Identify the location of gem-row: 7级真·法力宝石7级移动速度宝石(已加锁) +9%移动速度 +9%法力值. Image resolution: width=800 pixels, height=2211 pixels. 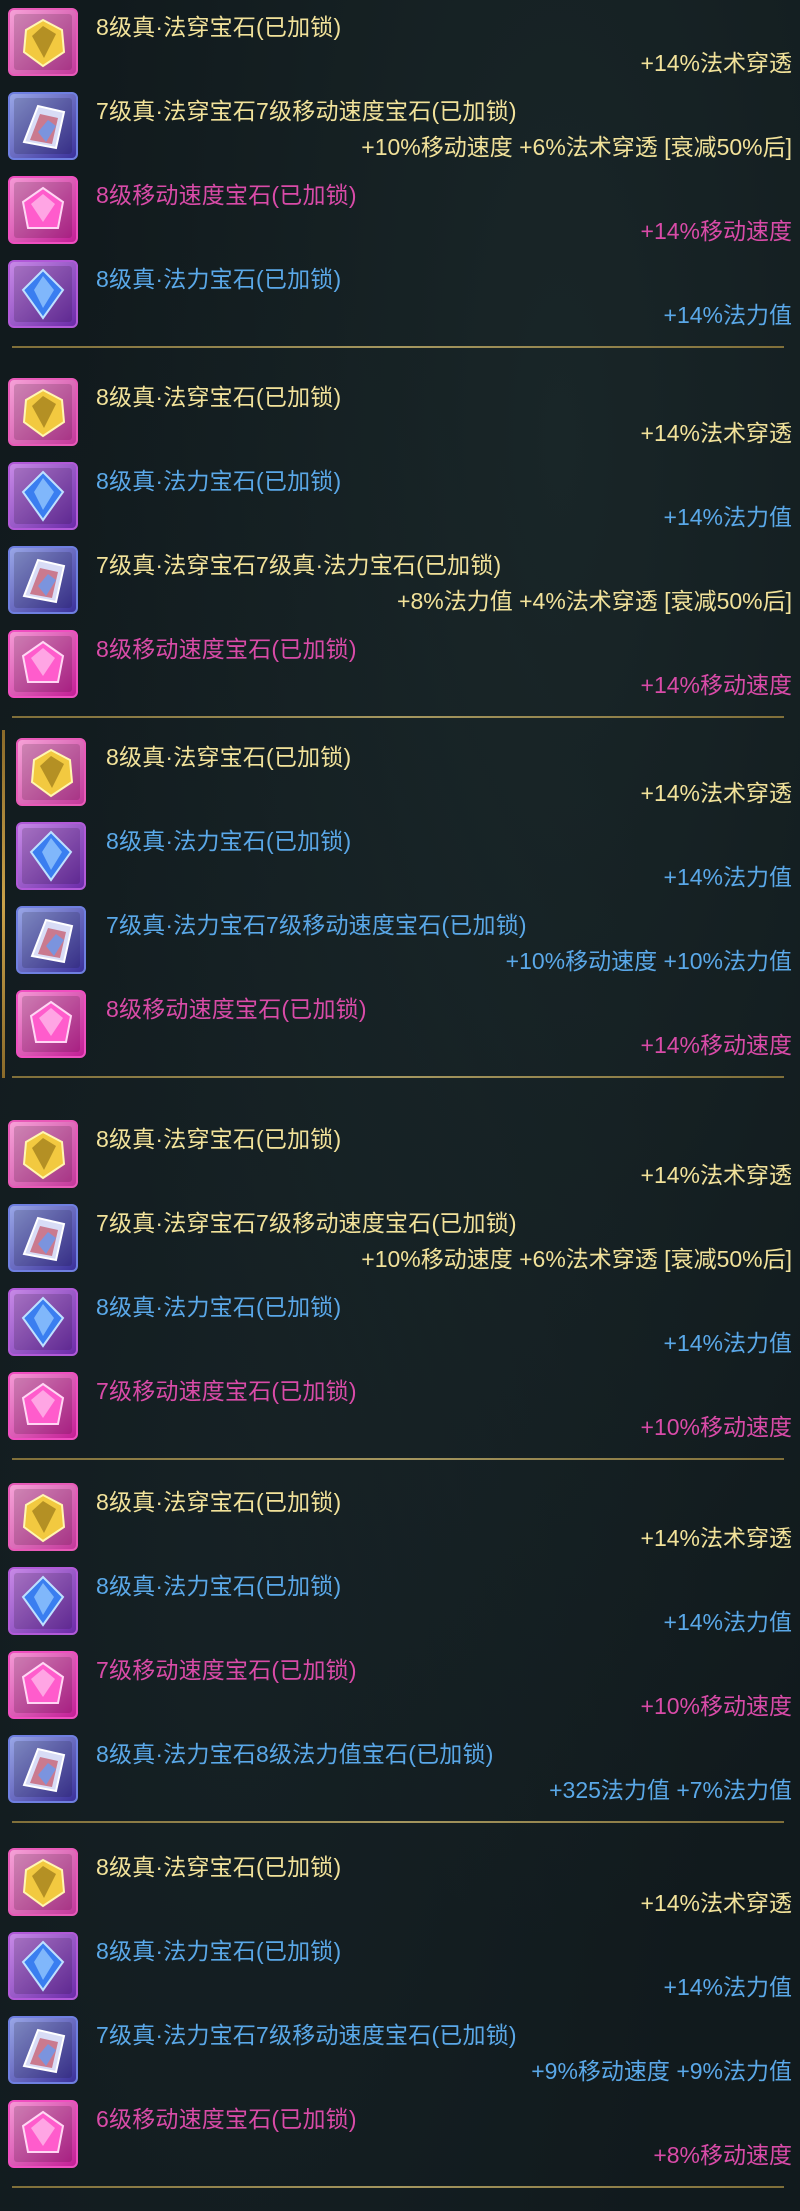
(400, 2050).